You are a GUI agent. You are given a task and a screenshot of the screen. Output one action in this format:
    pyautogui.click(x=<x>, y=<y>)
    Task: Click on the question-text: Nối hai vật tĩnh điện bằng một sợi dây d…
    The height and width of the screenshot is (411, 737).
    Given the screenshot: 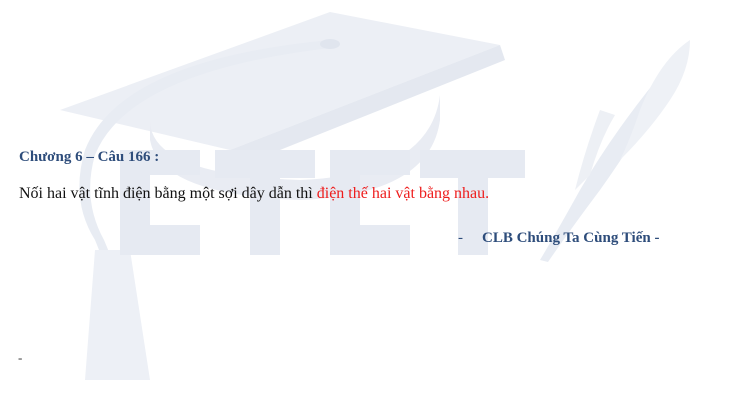 What is the action you would take?
    pyautogui.click(x=254, y=194)
    